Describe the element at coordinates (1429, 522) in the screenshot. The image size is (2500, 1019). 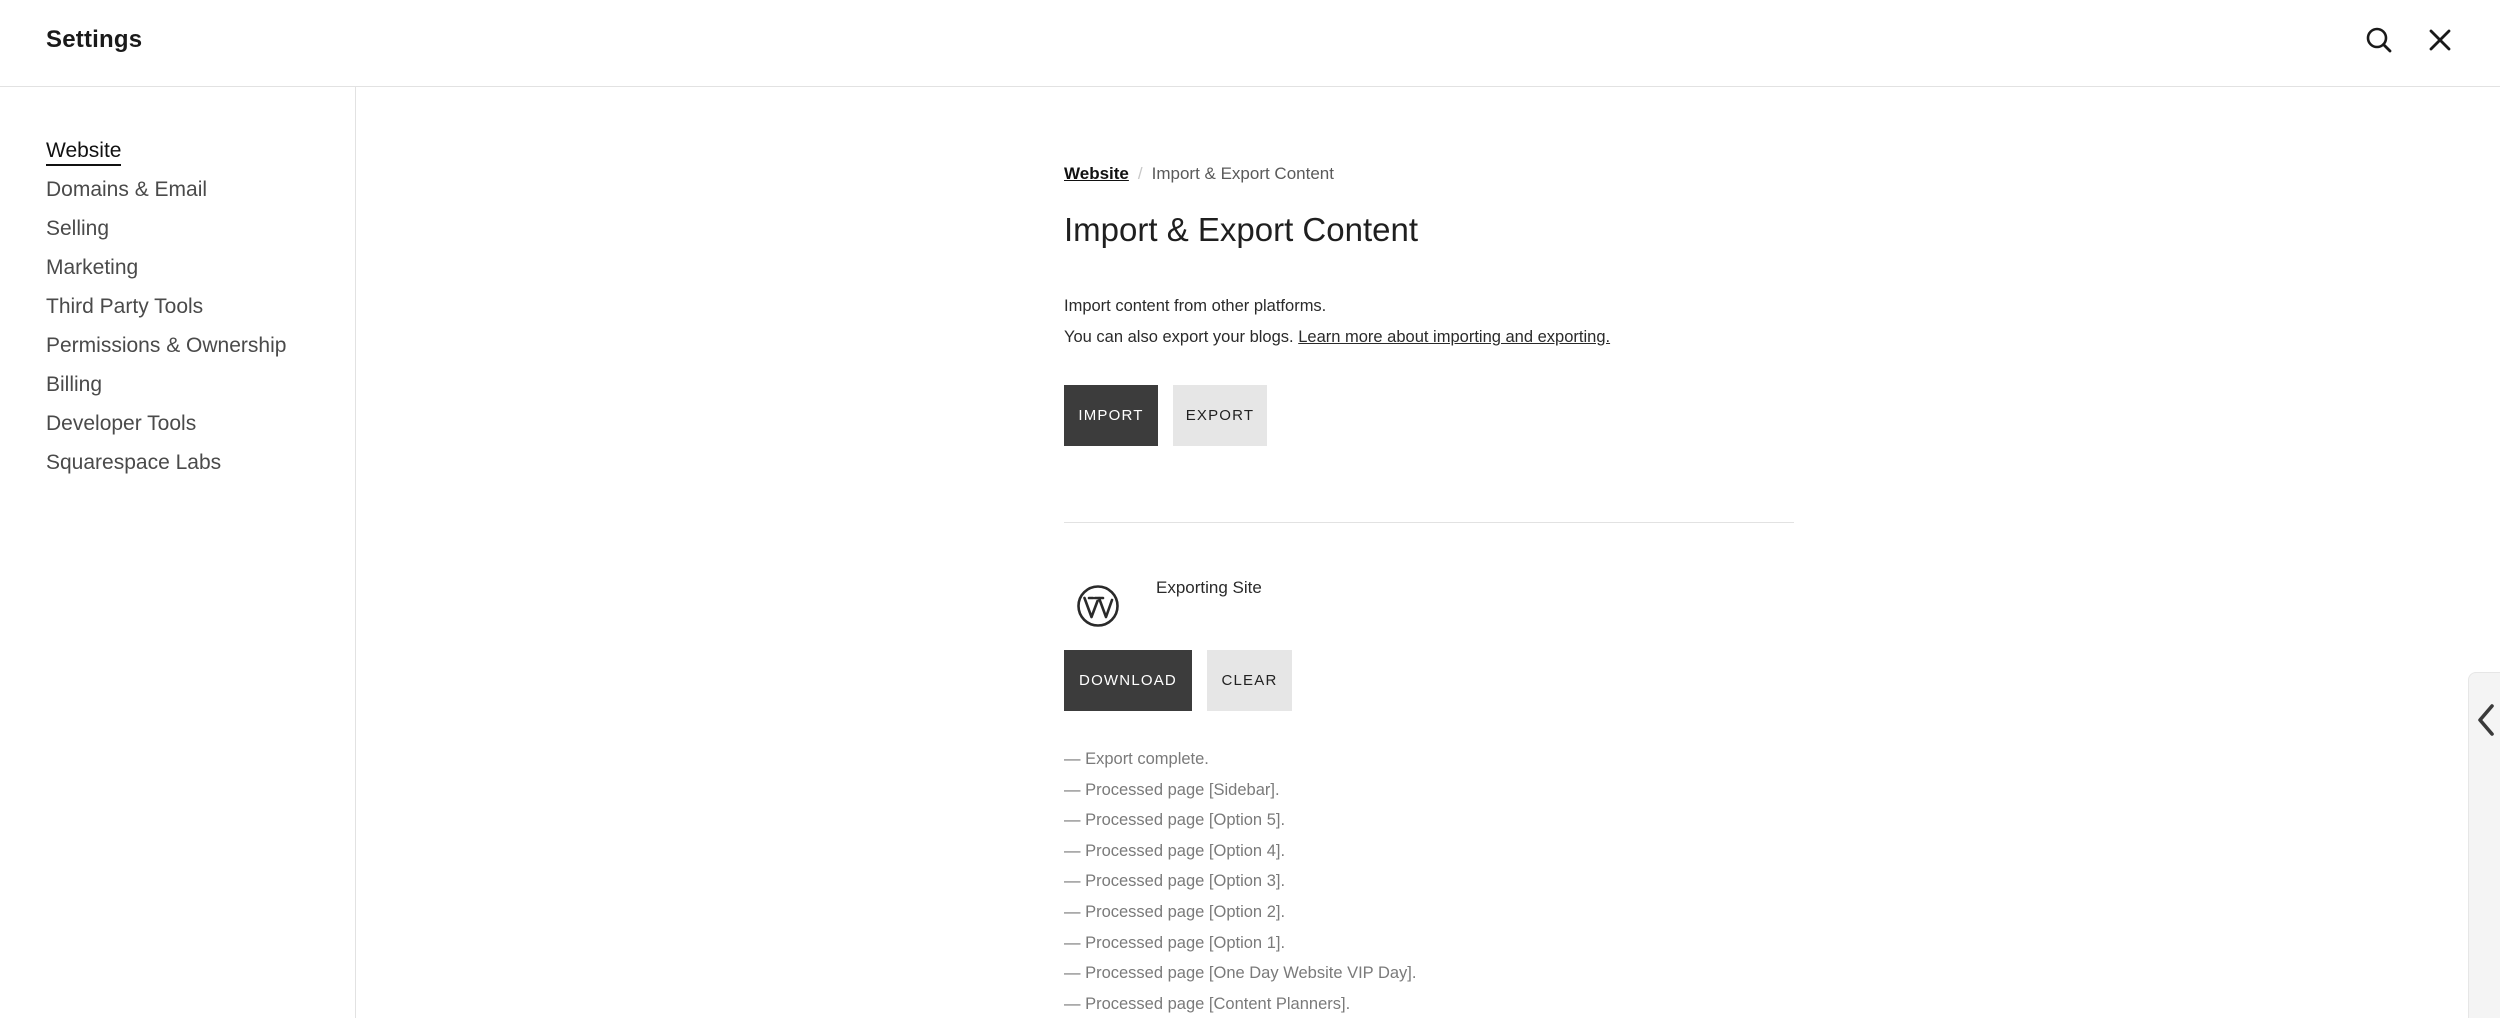
I see `section-divider` at that location.